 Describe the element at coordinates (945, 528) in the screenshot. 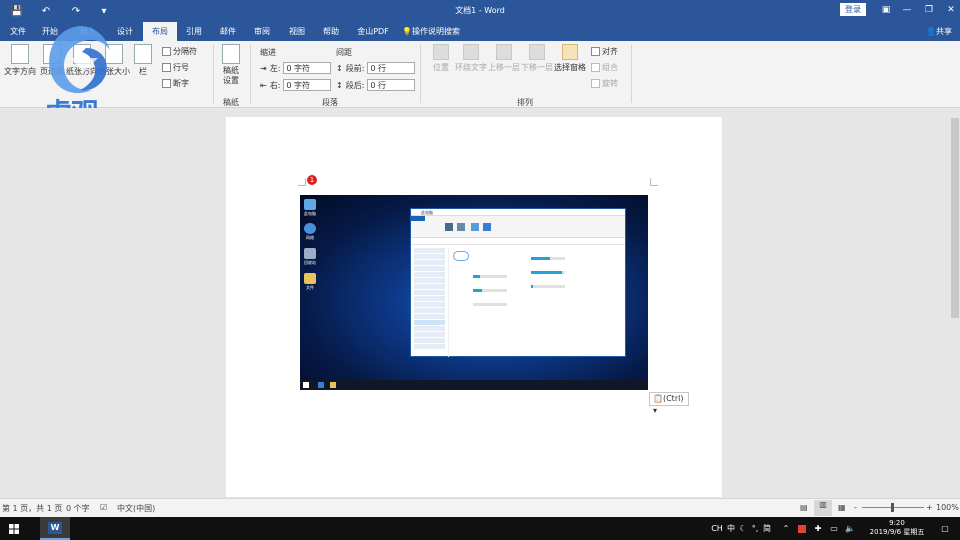

I see `notification-icon: ▢` at that location.